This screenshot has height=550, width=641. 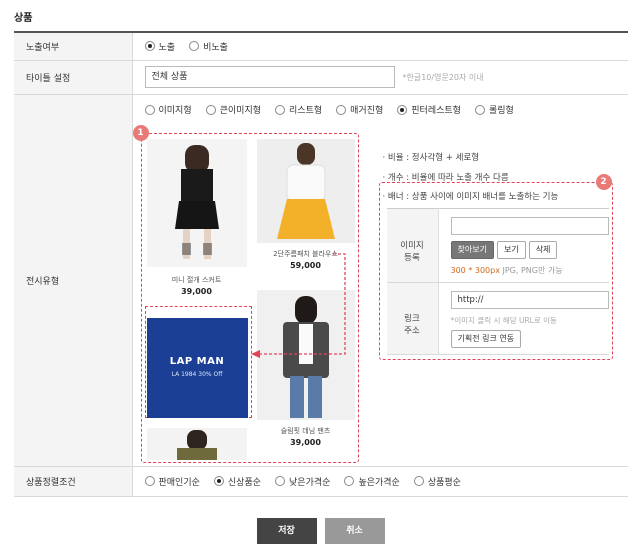 What do you see at coordinates (354, 531) in the screenshot?
I see `cancel-button: 취소` at bounding box center [354, 531].